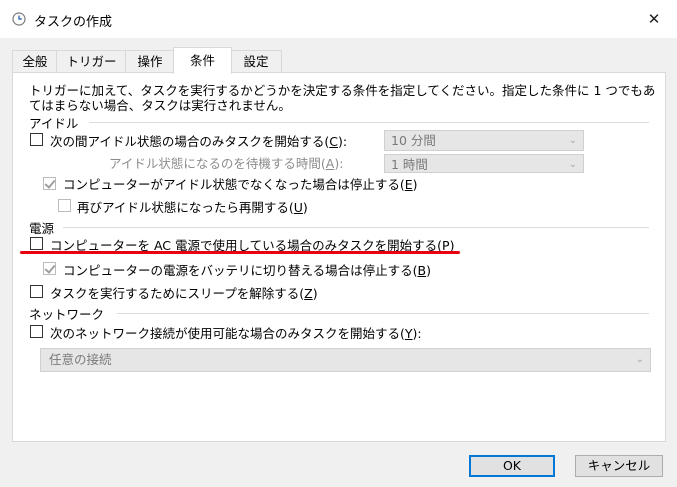  What do you see at coordinates (247, 270) in the screenshot?
I see `stop-on-battery-label: コンピューターの電源をバッテリに切り替える場合は停止する(B)` at bounding box center [247, 270].